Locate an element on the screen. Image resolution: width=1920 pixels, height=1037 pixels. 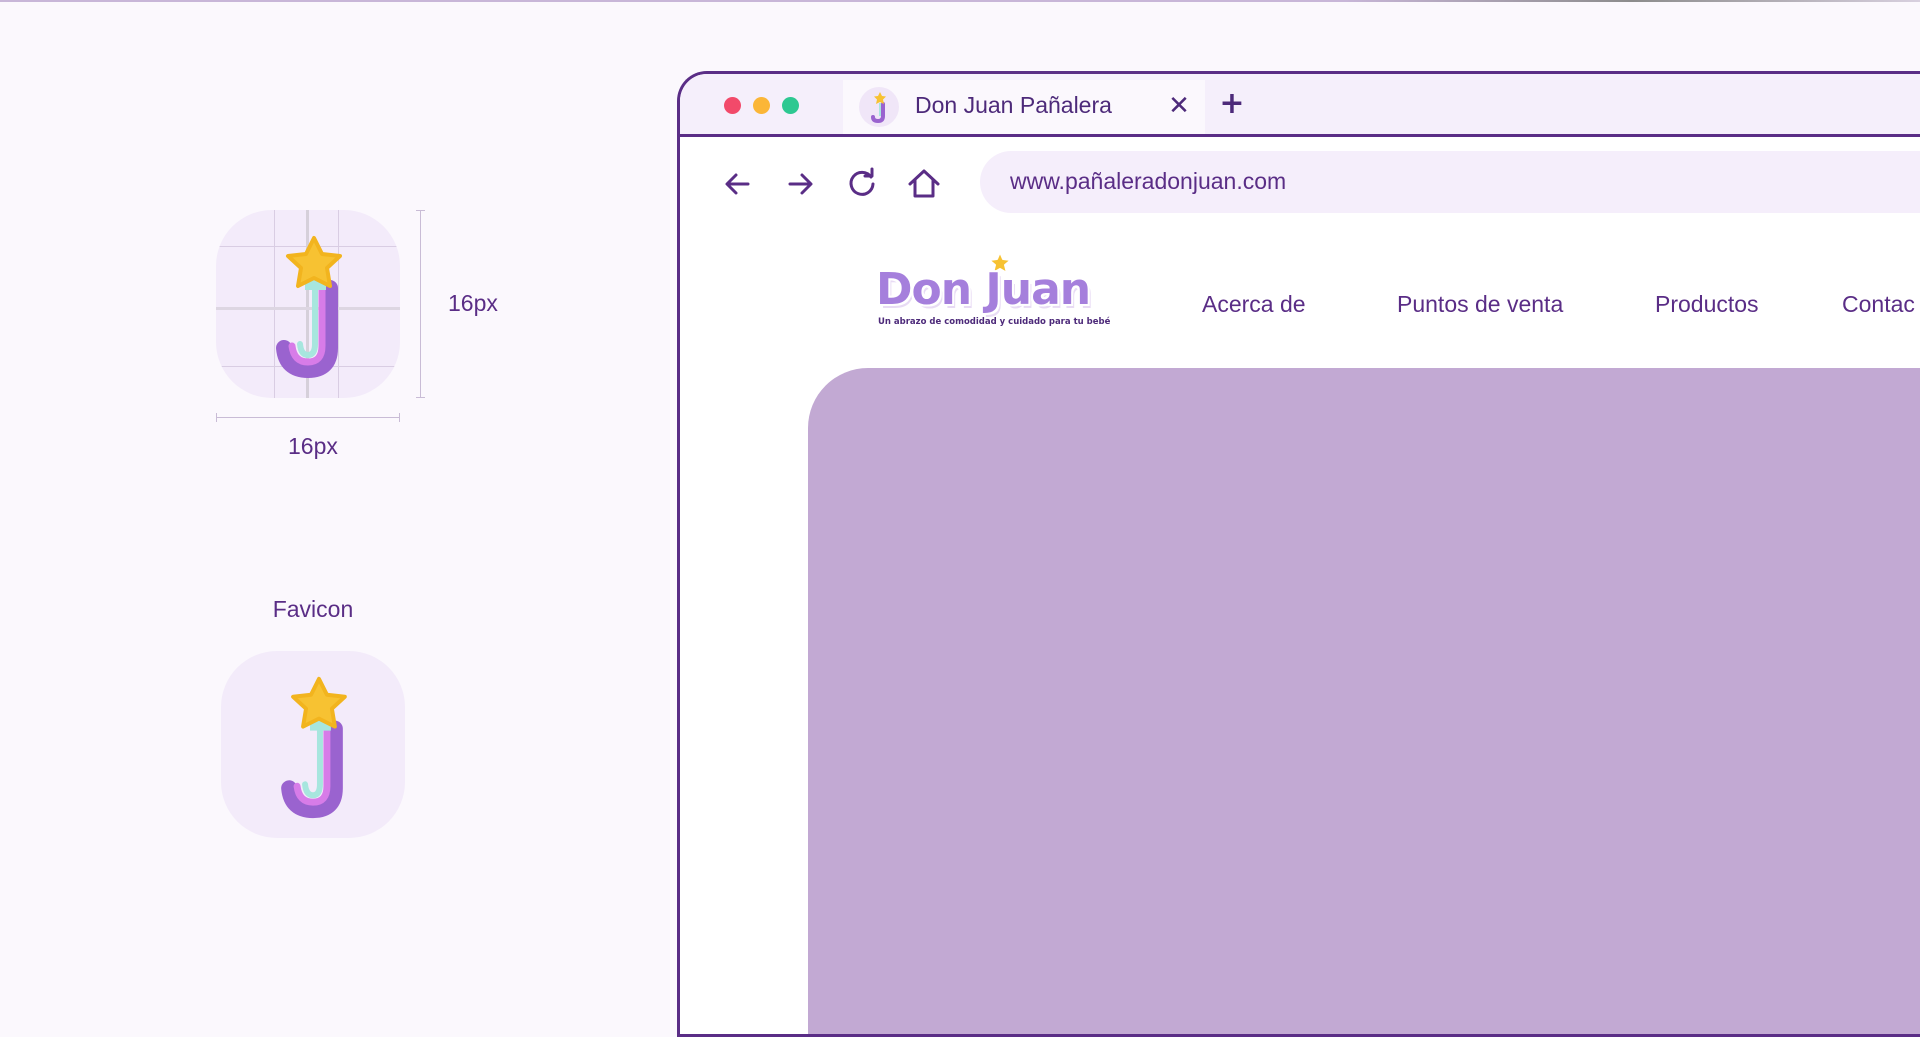
window-close-dot is located at coordinates (732, 105).